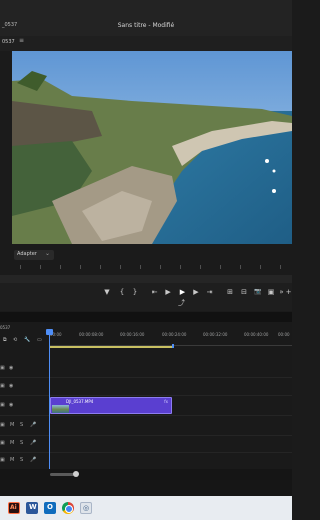 Image resolution: width=320 pixels, height=520 pixels. What do you see at coordinates (122, 292) in the screenshot?
I see `mark-in-button: {` at bounding box center [122, 292].